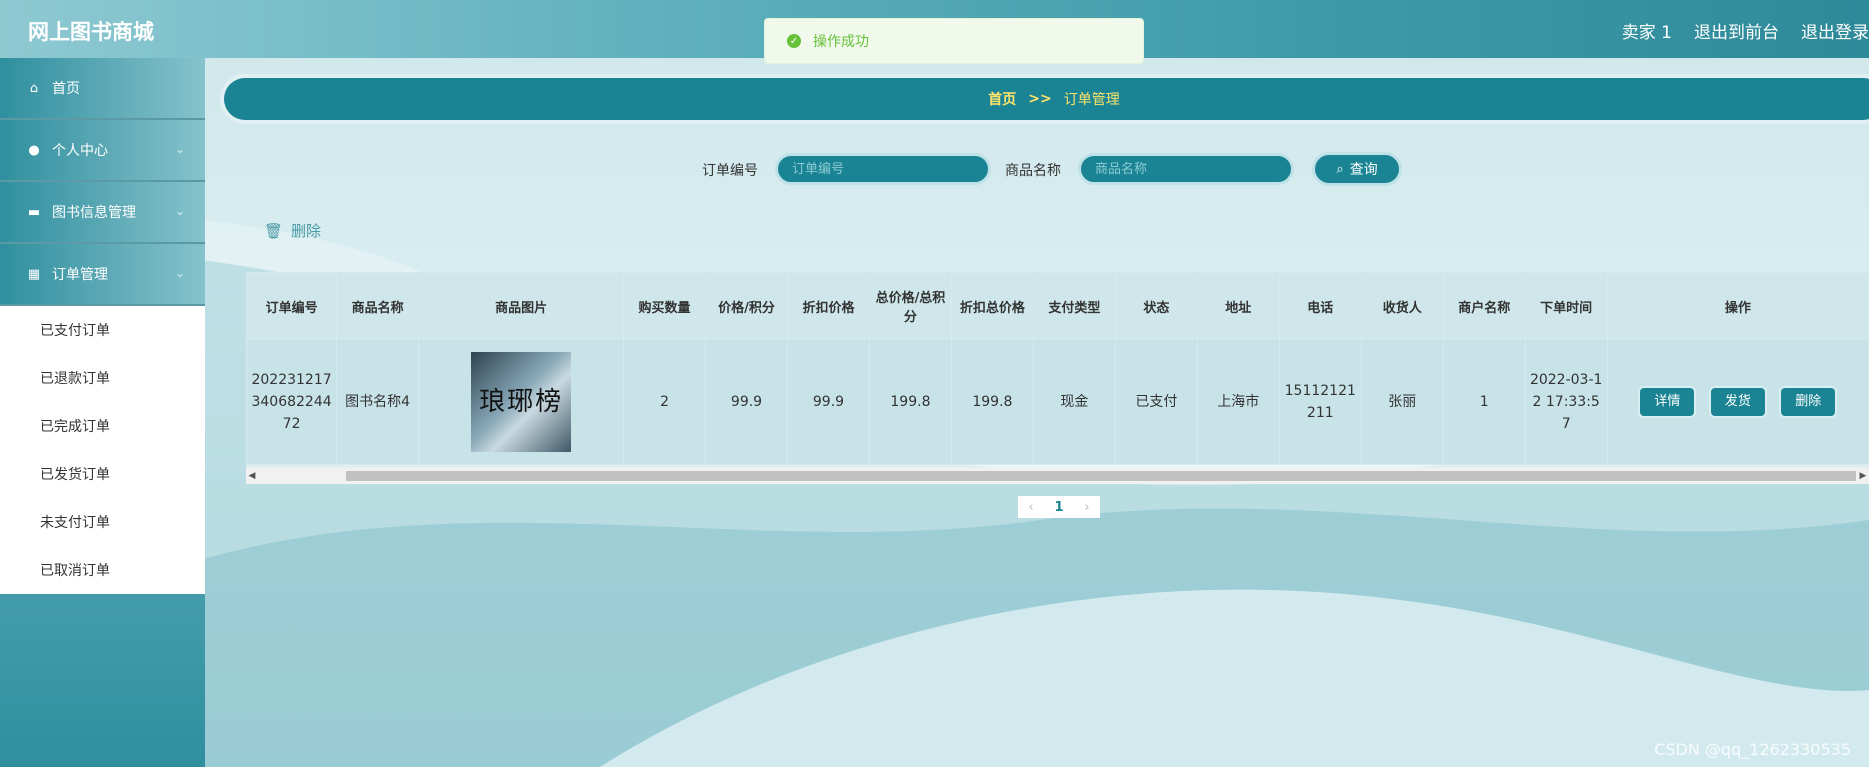  Describe the element at coordinates (794, 41) in the screenshot. I see `check-circle-icon: ✓` at that location.